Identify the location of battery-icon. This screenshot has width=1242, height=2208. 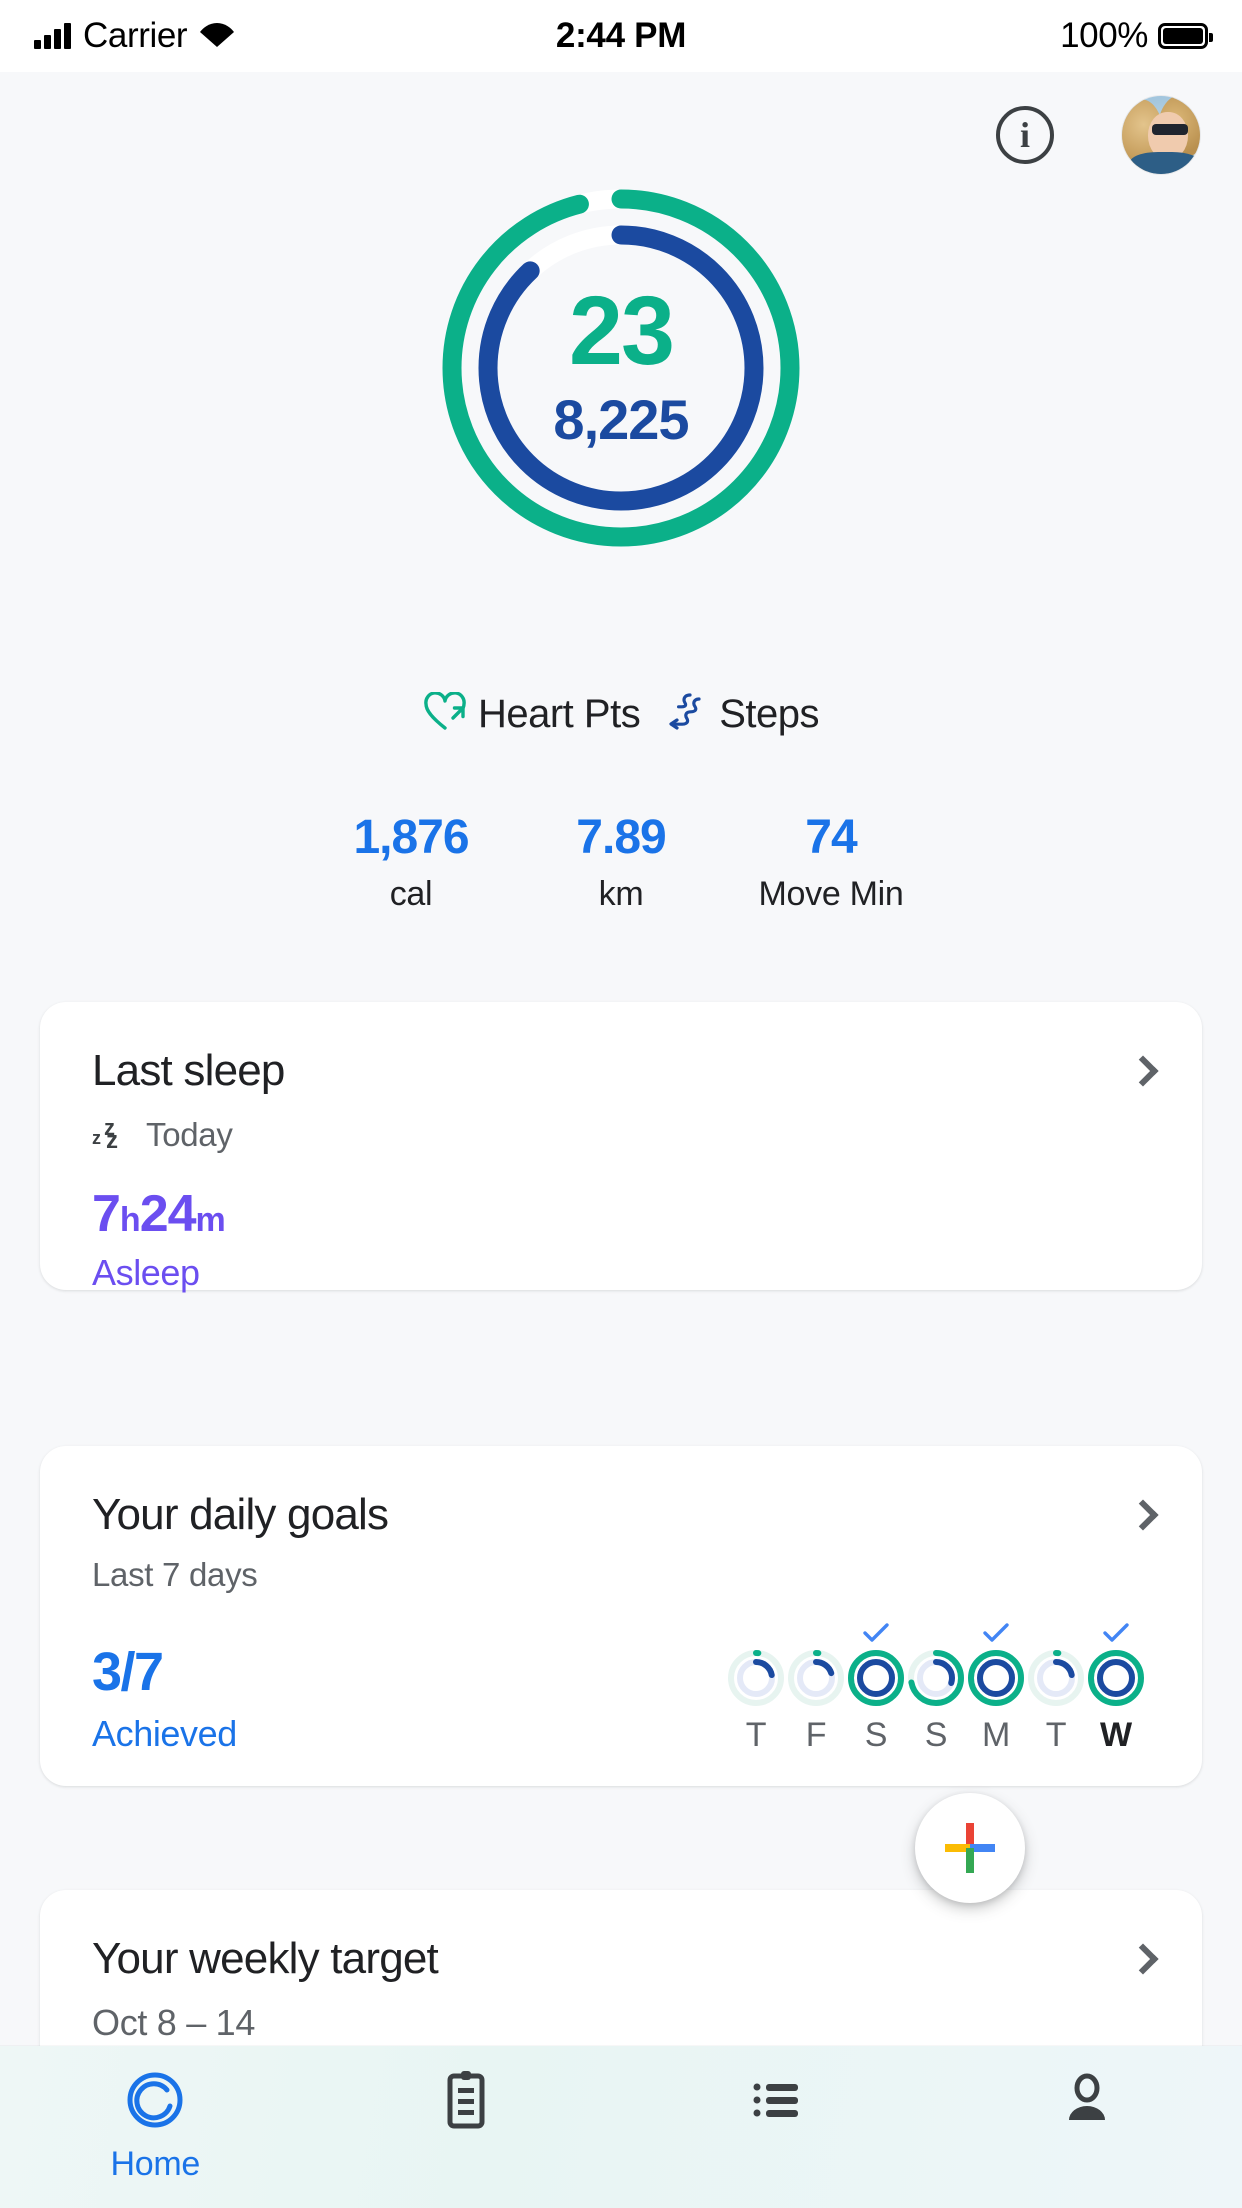
(1185, 36).